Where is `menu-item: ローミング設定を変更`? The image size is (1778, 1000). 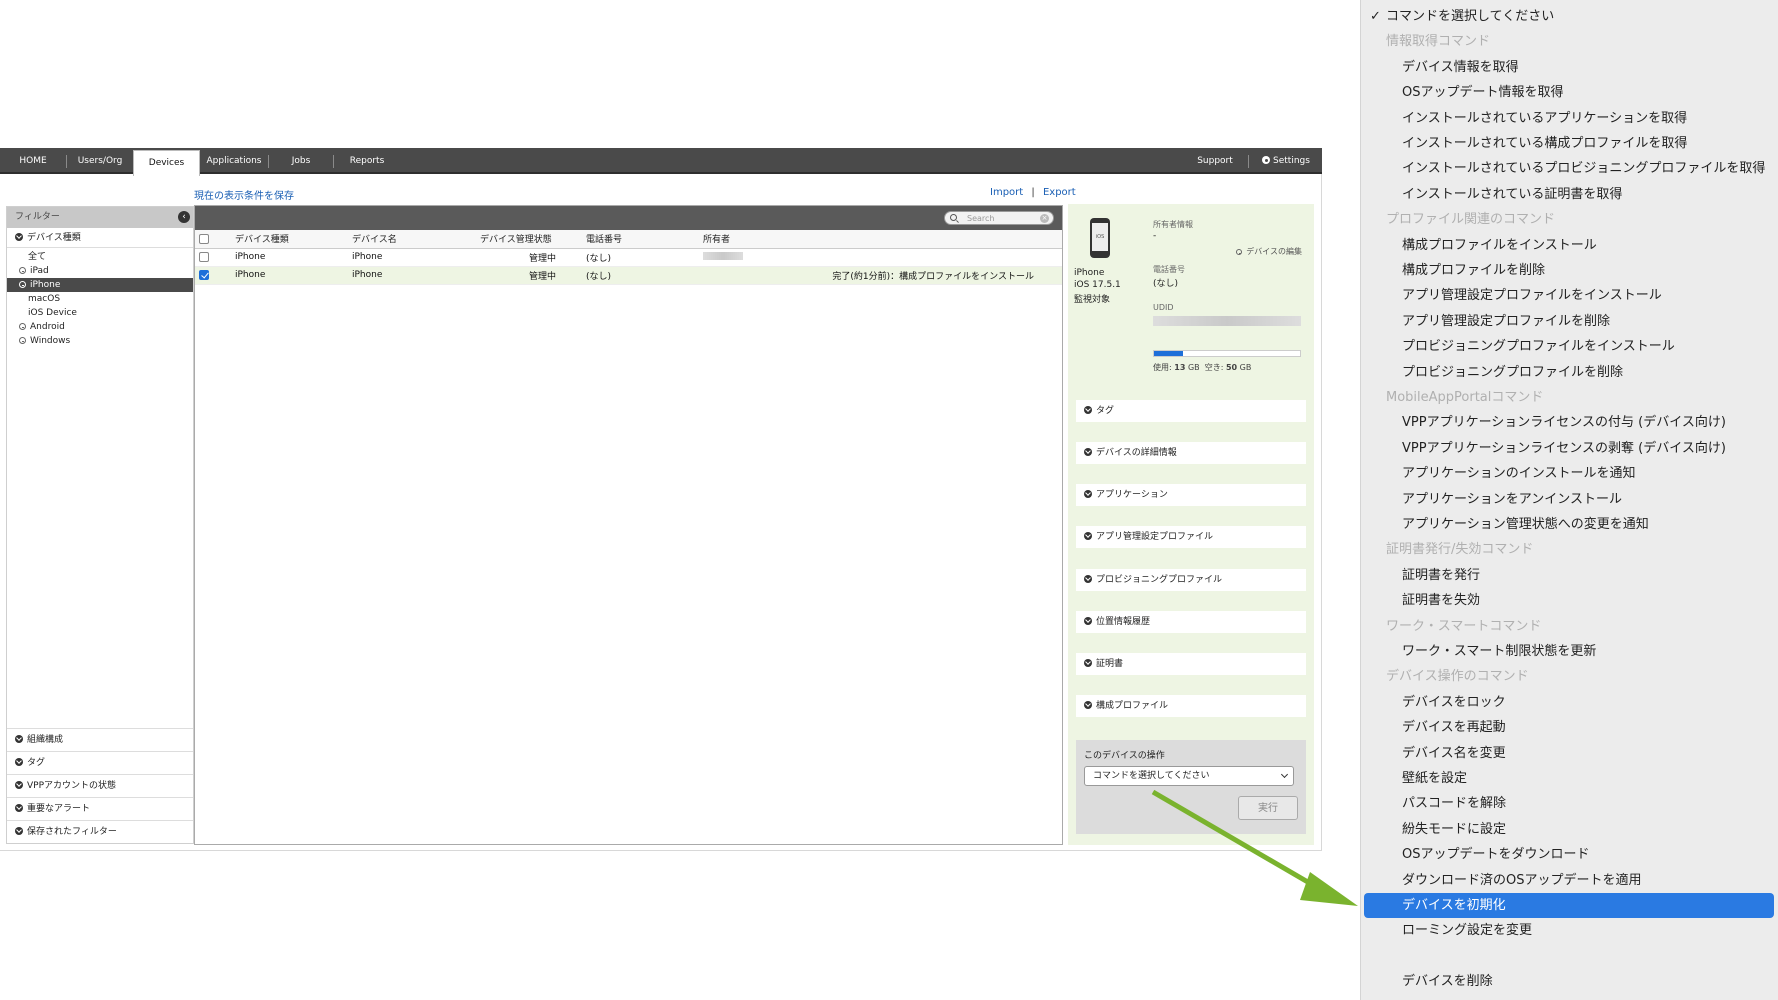
menu-item: ローミング設定を変更 is located at coordinates (1569, 930).